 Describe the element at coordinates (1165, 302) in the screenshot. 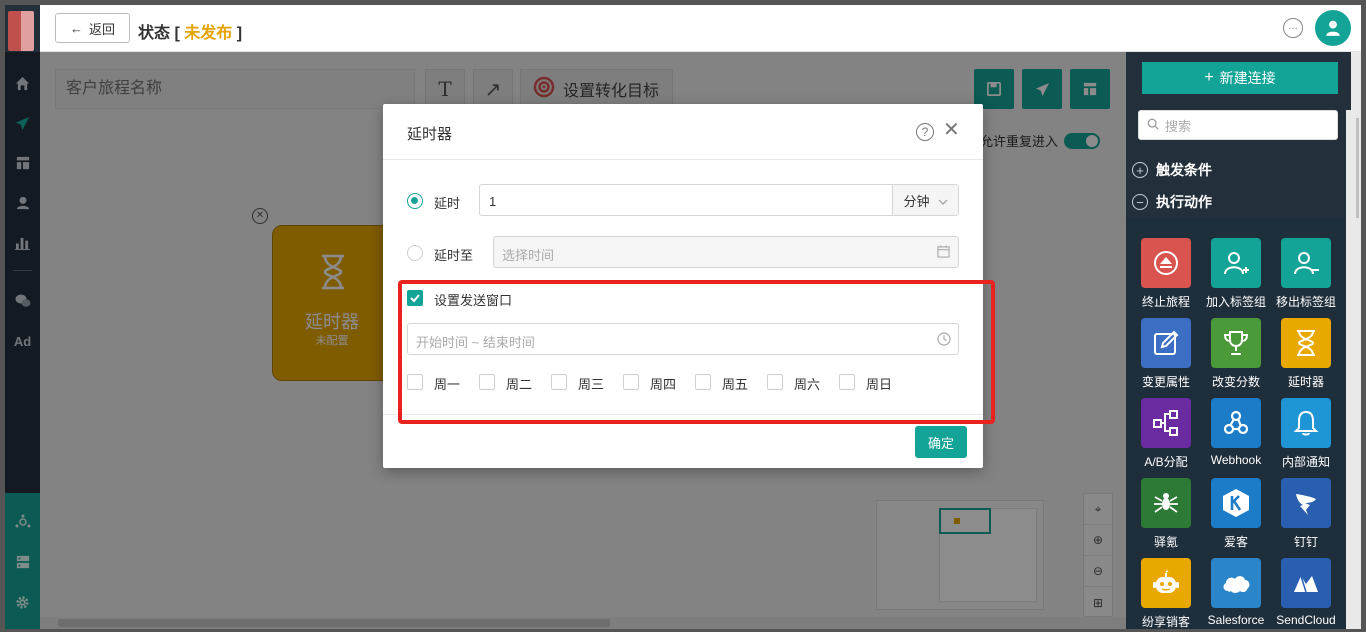

I see `action-tile-label: 终止旅程` at that location.